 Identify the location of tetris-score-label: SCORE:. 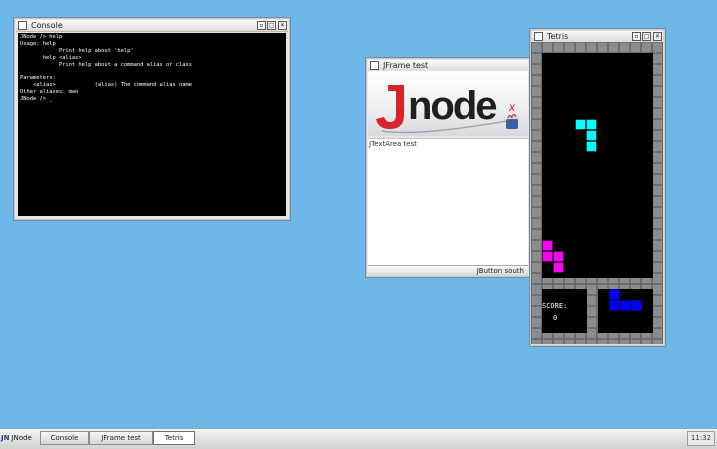
(555, 306).